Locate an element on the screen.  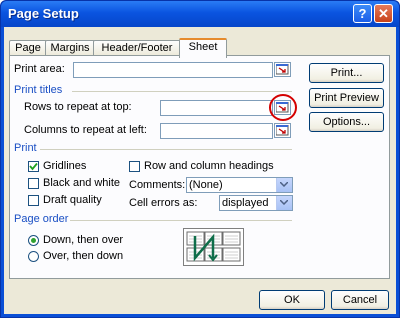
draft-quality-checkbox is located at coordinates (33, 200).